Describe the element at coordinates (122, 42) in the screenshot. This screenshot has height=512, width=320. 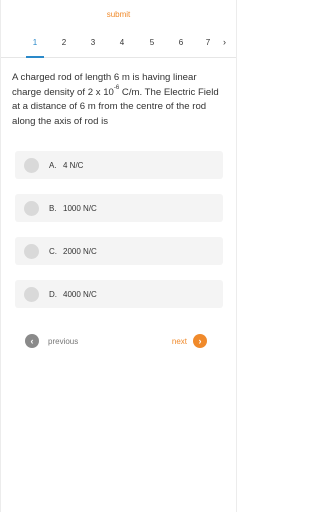
I see `tab-4: 4` at that location.